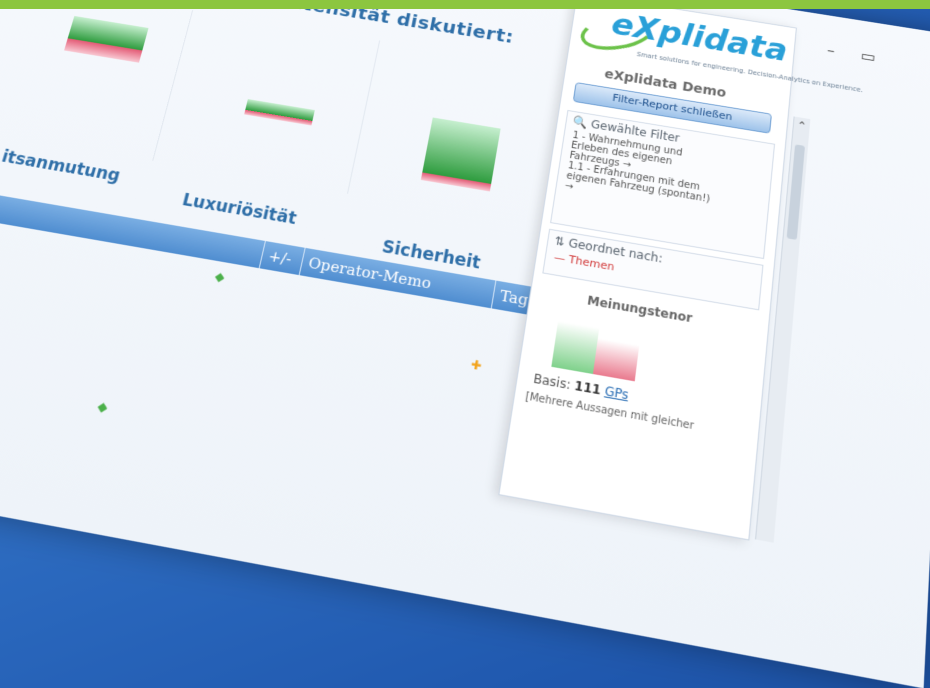  Describe the element at coordinates (617, 393) in the screenshot. I see `basis-unit-link: GPs` at that location.